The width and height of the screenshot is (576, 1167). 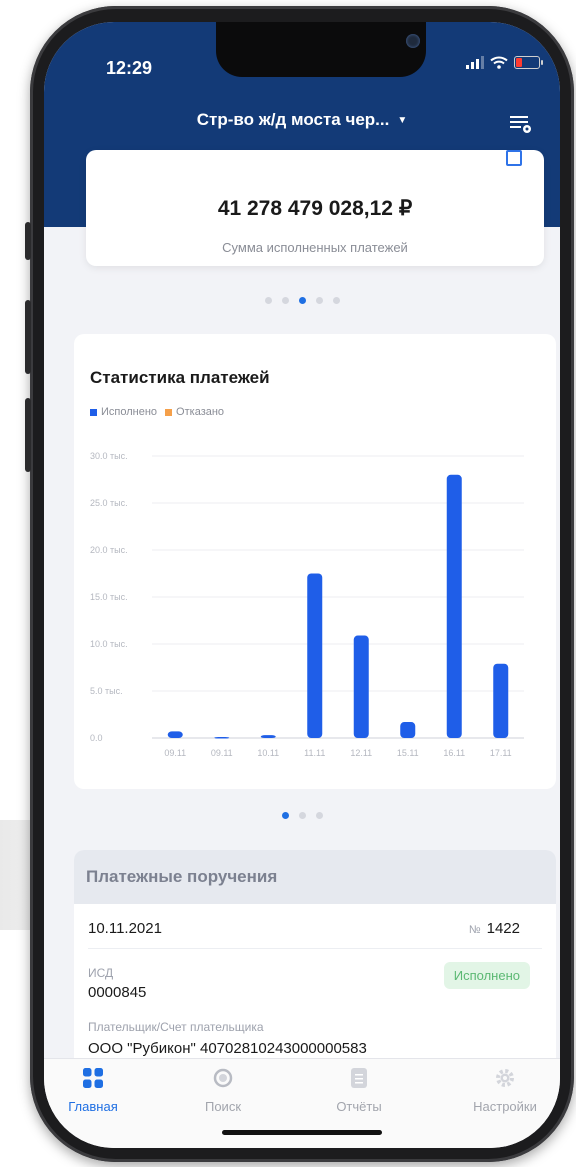 What do you see at coordinates (106, 691) in the screenshot?
I see `y-tick-label: 5.0 тыс.` at bounding box center [106, 691].